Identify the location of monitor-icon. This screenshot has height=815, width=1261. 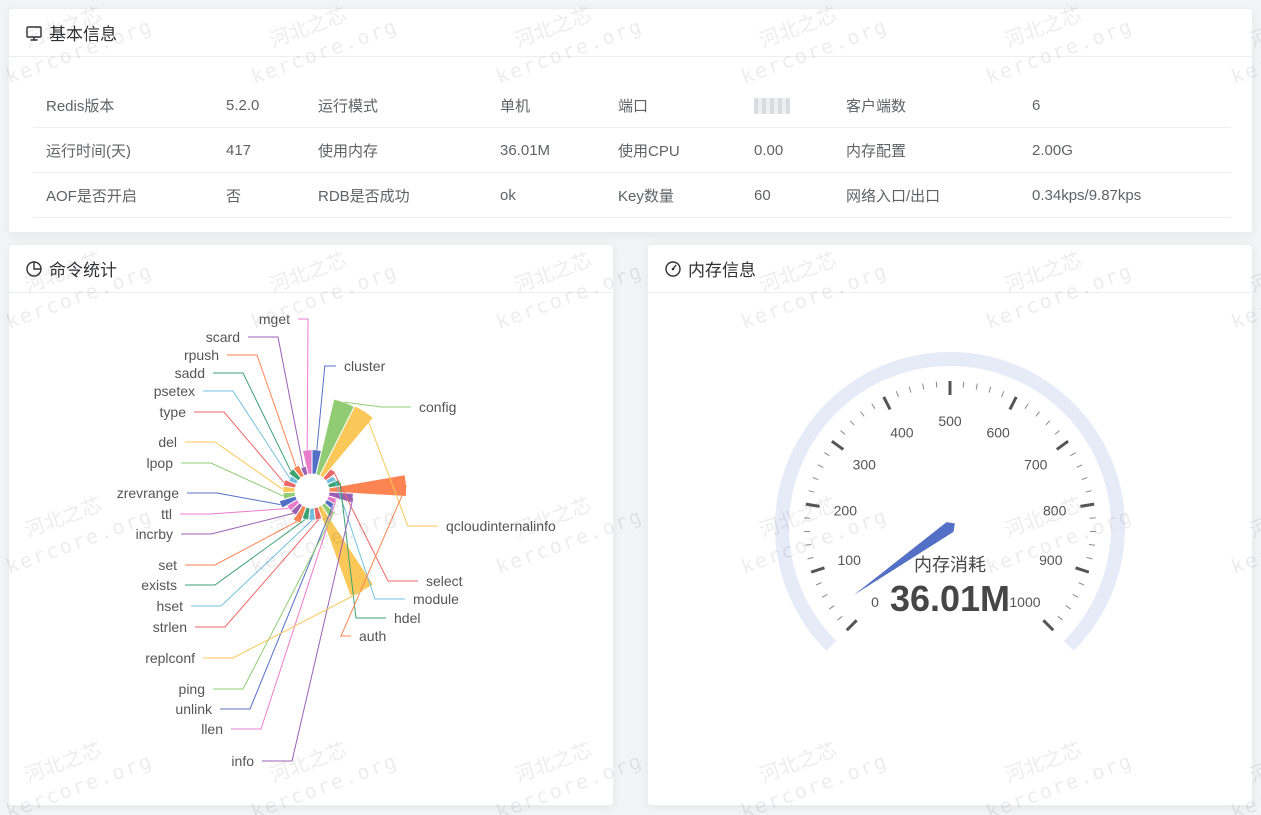
(34, 33).